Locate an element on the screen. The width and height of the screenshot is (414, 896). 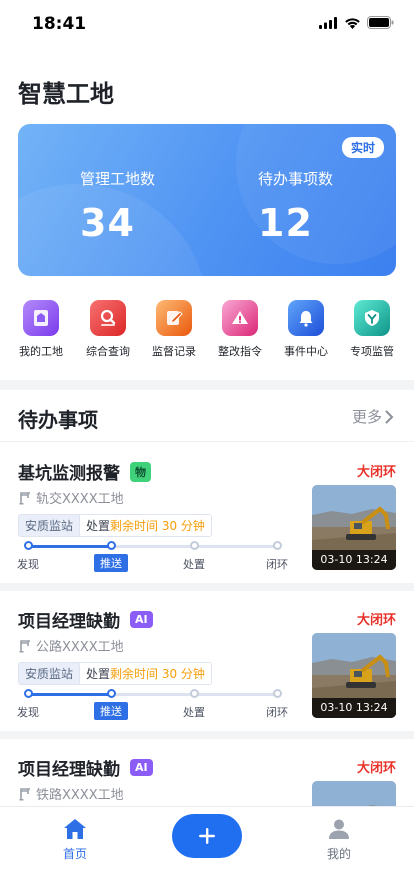
quick-action-rectify: 整改指令 is located at coordinates (240, 329).